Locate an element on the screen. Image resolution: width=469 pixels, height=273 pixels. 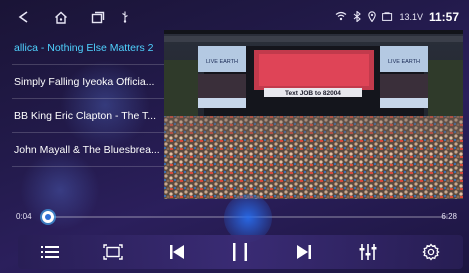
next-icon is located at coordinates (304, 252).